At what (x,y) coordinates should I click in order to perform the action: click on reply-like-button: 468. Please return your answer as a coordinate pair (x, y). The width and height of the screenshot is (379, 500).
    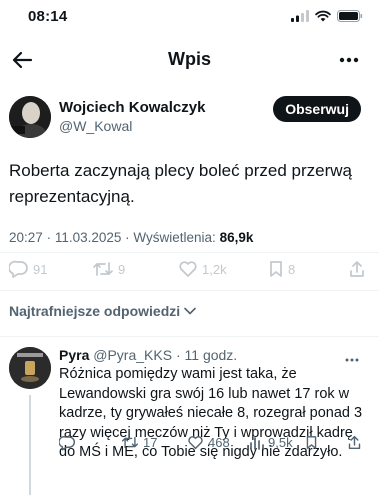
    Looking at the image, I should click on (208, 442).